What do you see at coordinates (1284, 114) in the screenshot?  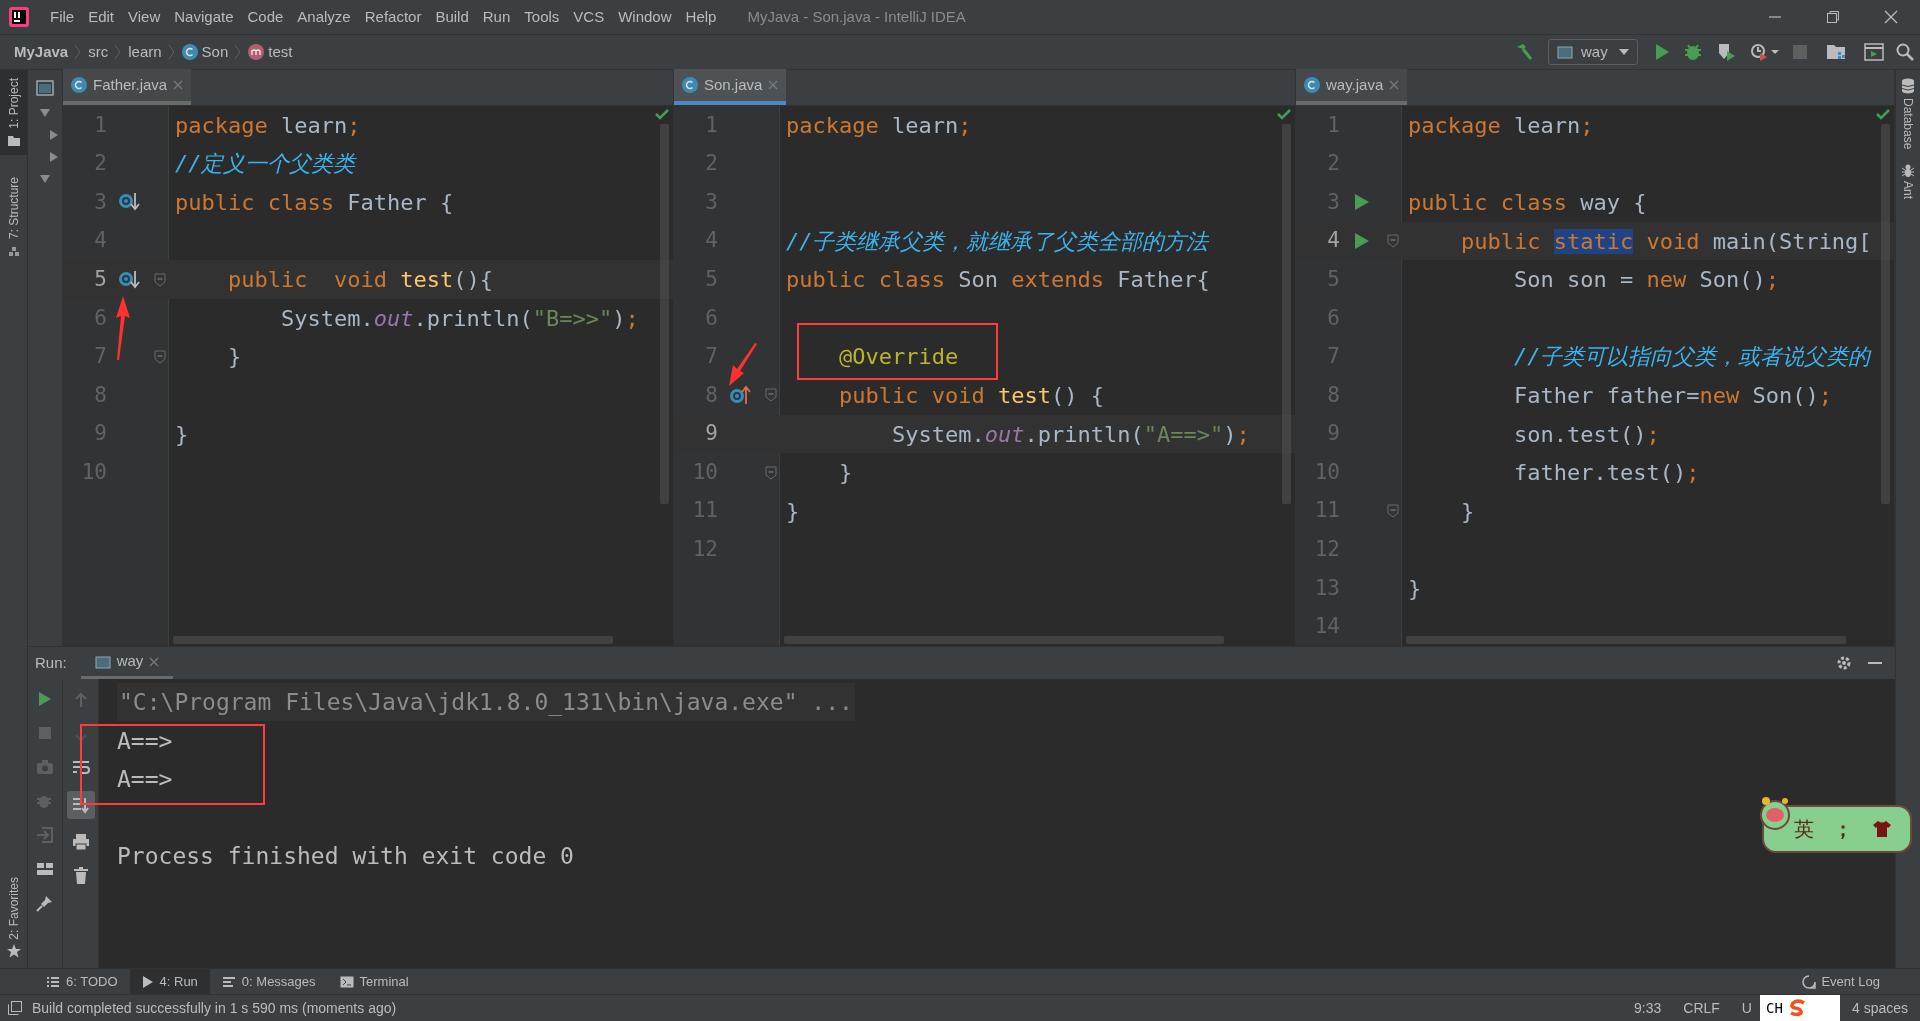 I see `check-icon` at bounding box center [1284, 114].